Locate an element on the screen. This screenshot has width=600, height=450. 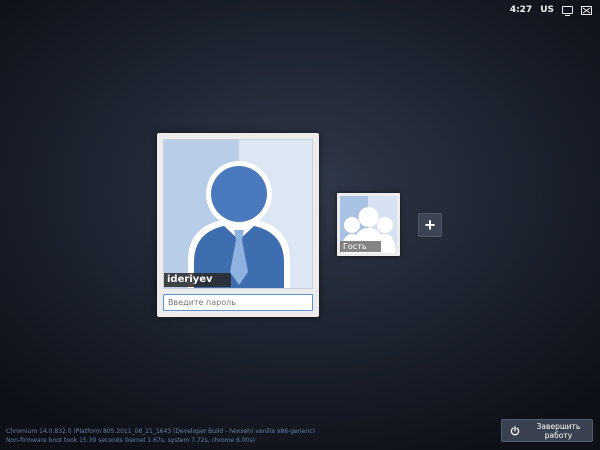
user-avatar is located at coordinates (238, 214).